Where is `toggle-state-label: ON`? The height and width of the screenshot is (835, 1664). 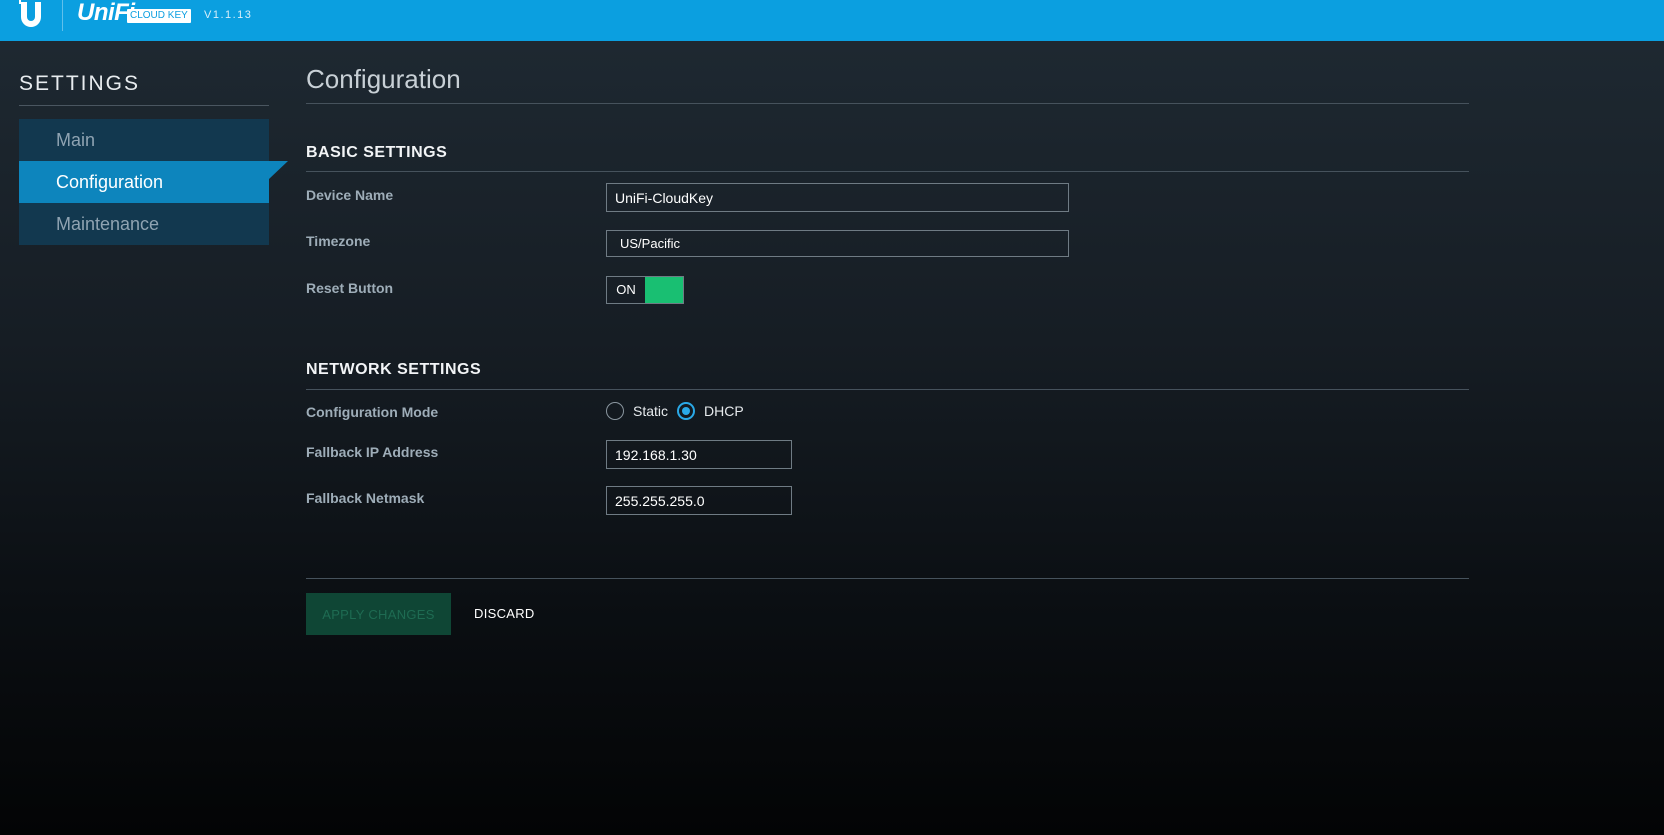
toggle-state-label: ON is located at coordinates (626, 289).